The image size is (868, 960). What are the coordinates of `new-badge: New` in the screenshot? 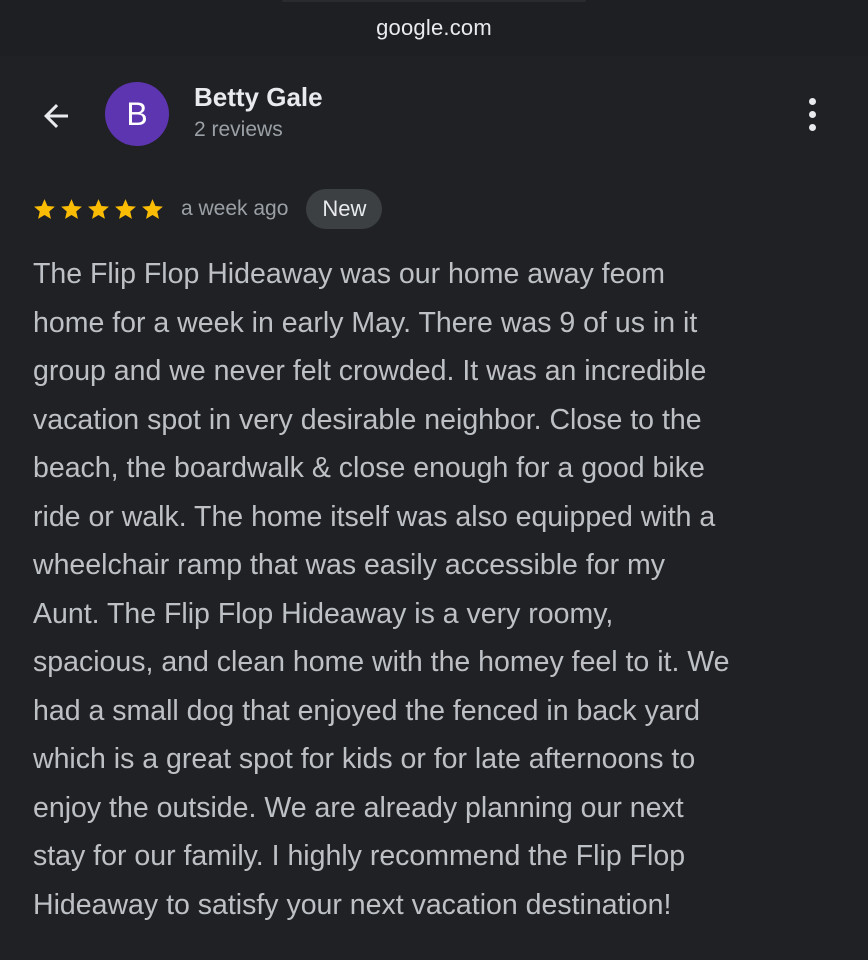 It's located at (344, 209).